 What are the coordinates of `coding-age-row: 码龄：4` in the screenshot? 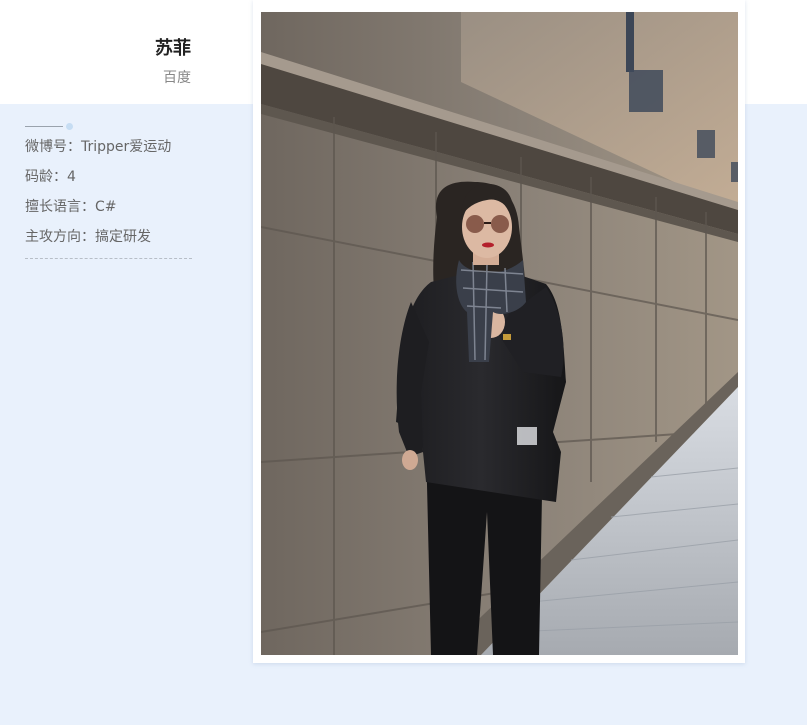 It's located at (108, 180).